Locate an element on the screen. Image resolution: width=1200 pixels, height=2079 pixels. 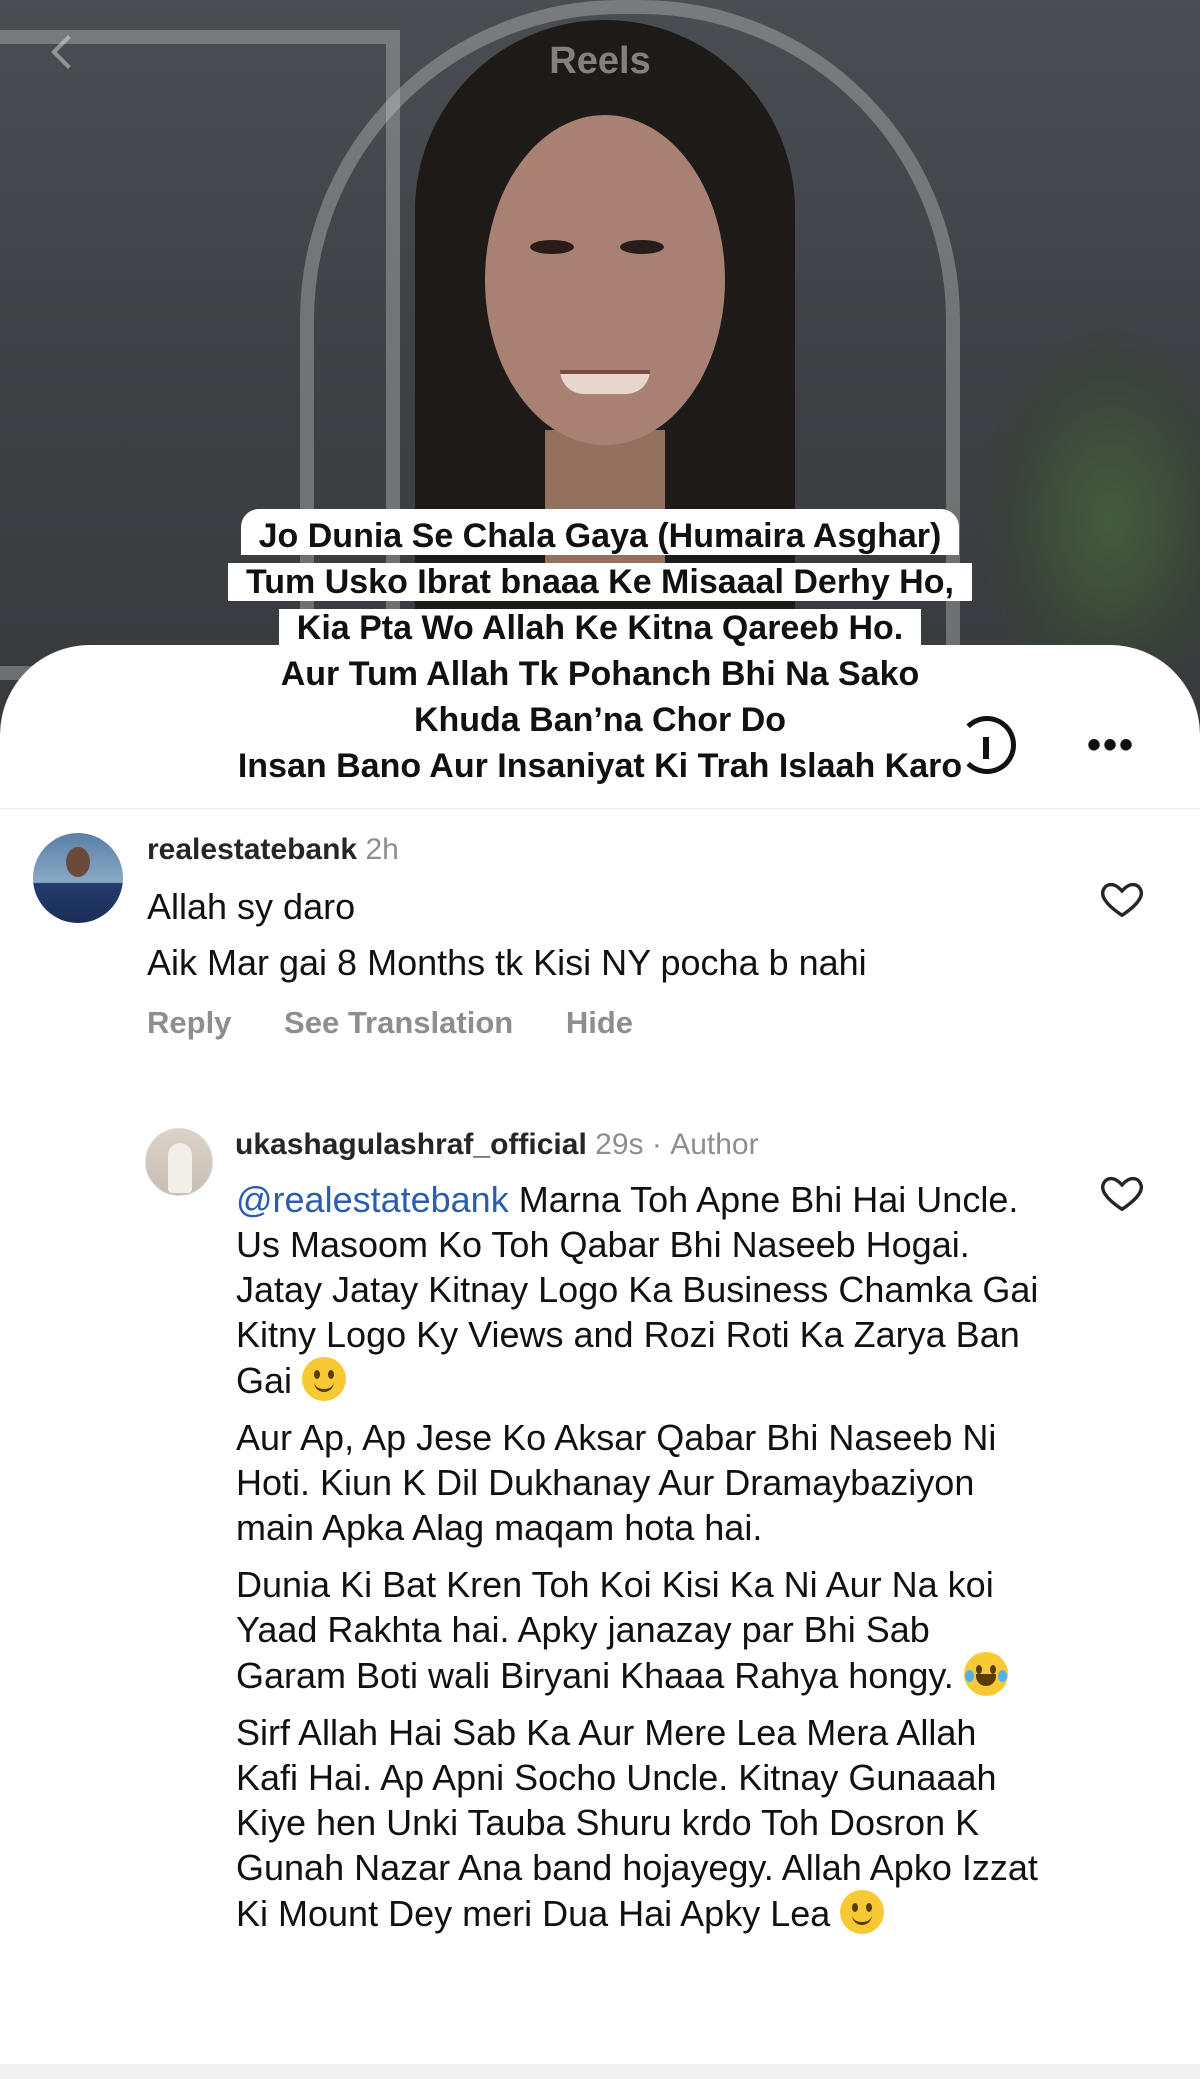
hide-button: Hide is located at coordinates (599, 1022).